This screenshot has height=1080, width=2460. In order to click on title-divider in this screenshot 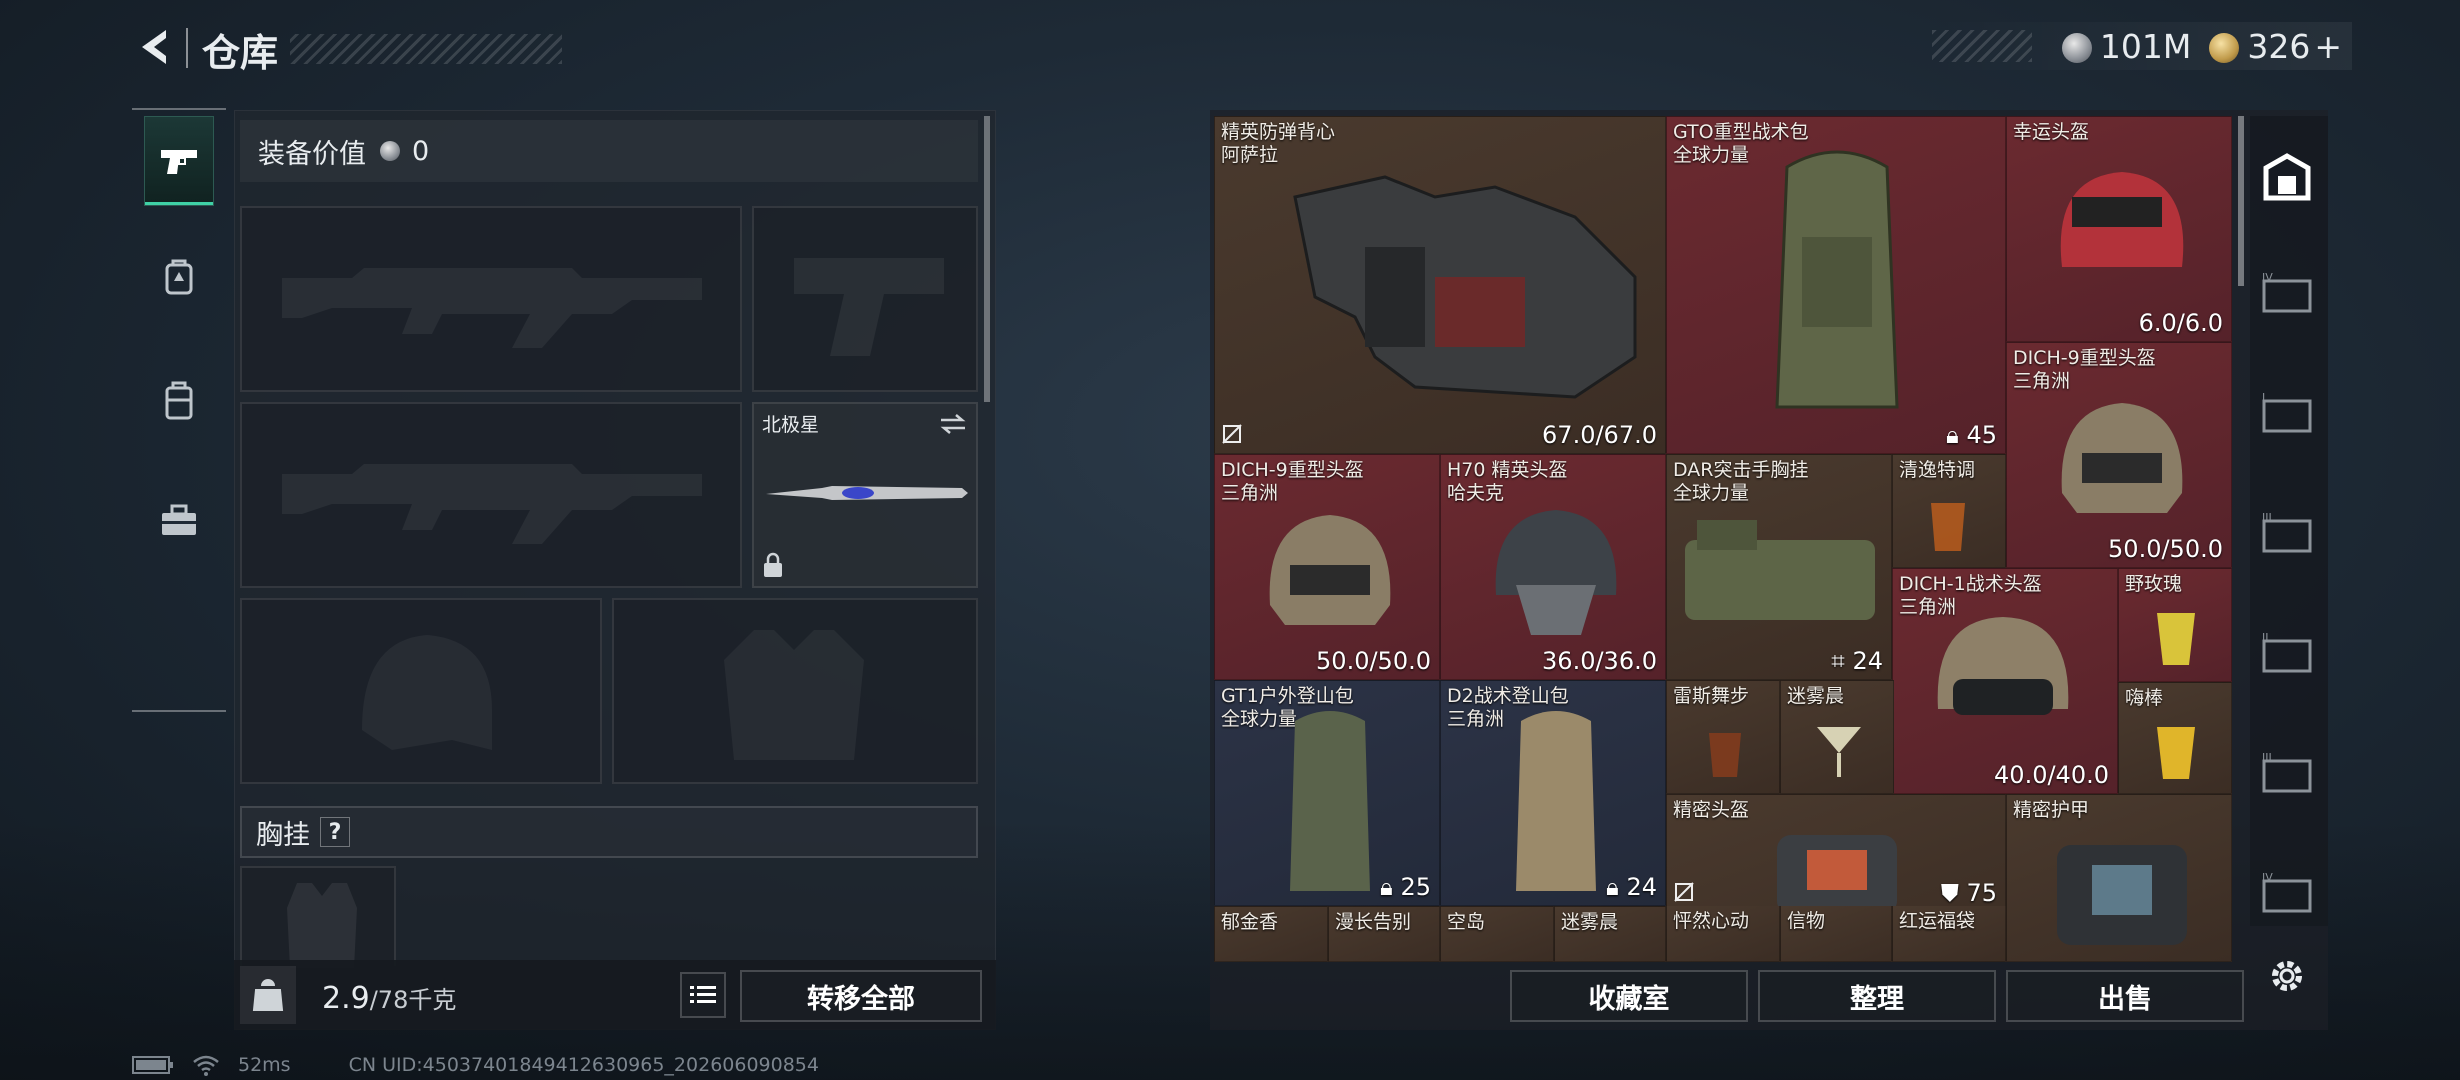, I will do `click(187, 48)`.